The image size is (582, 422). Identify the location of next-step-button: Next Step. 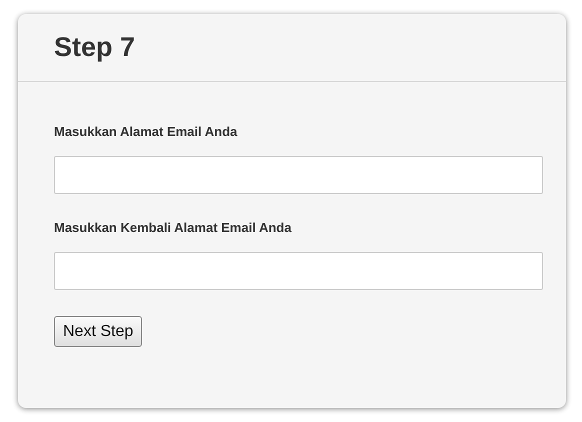
(98, 331).